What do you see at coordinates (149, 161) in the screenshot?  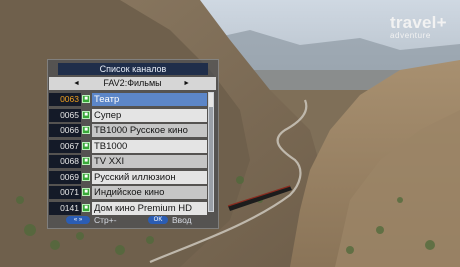 I see `channel-name: TV XXI` at bounding box center [149, 161].